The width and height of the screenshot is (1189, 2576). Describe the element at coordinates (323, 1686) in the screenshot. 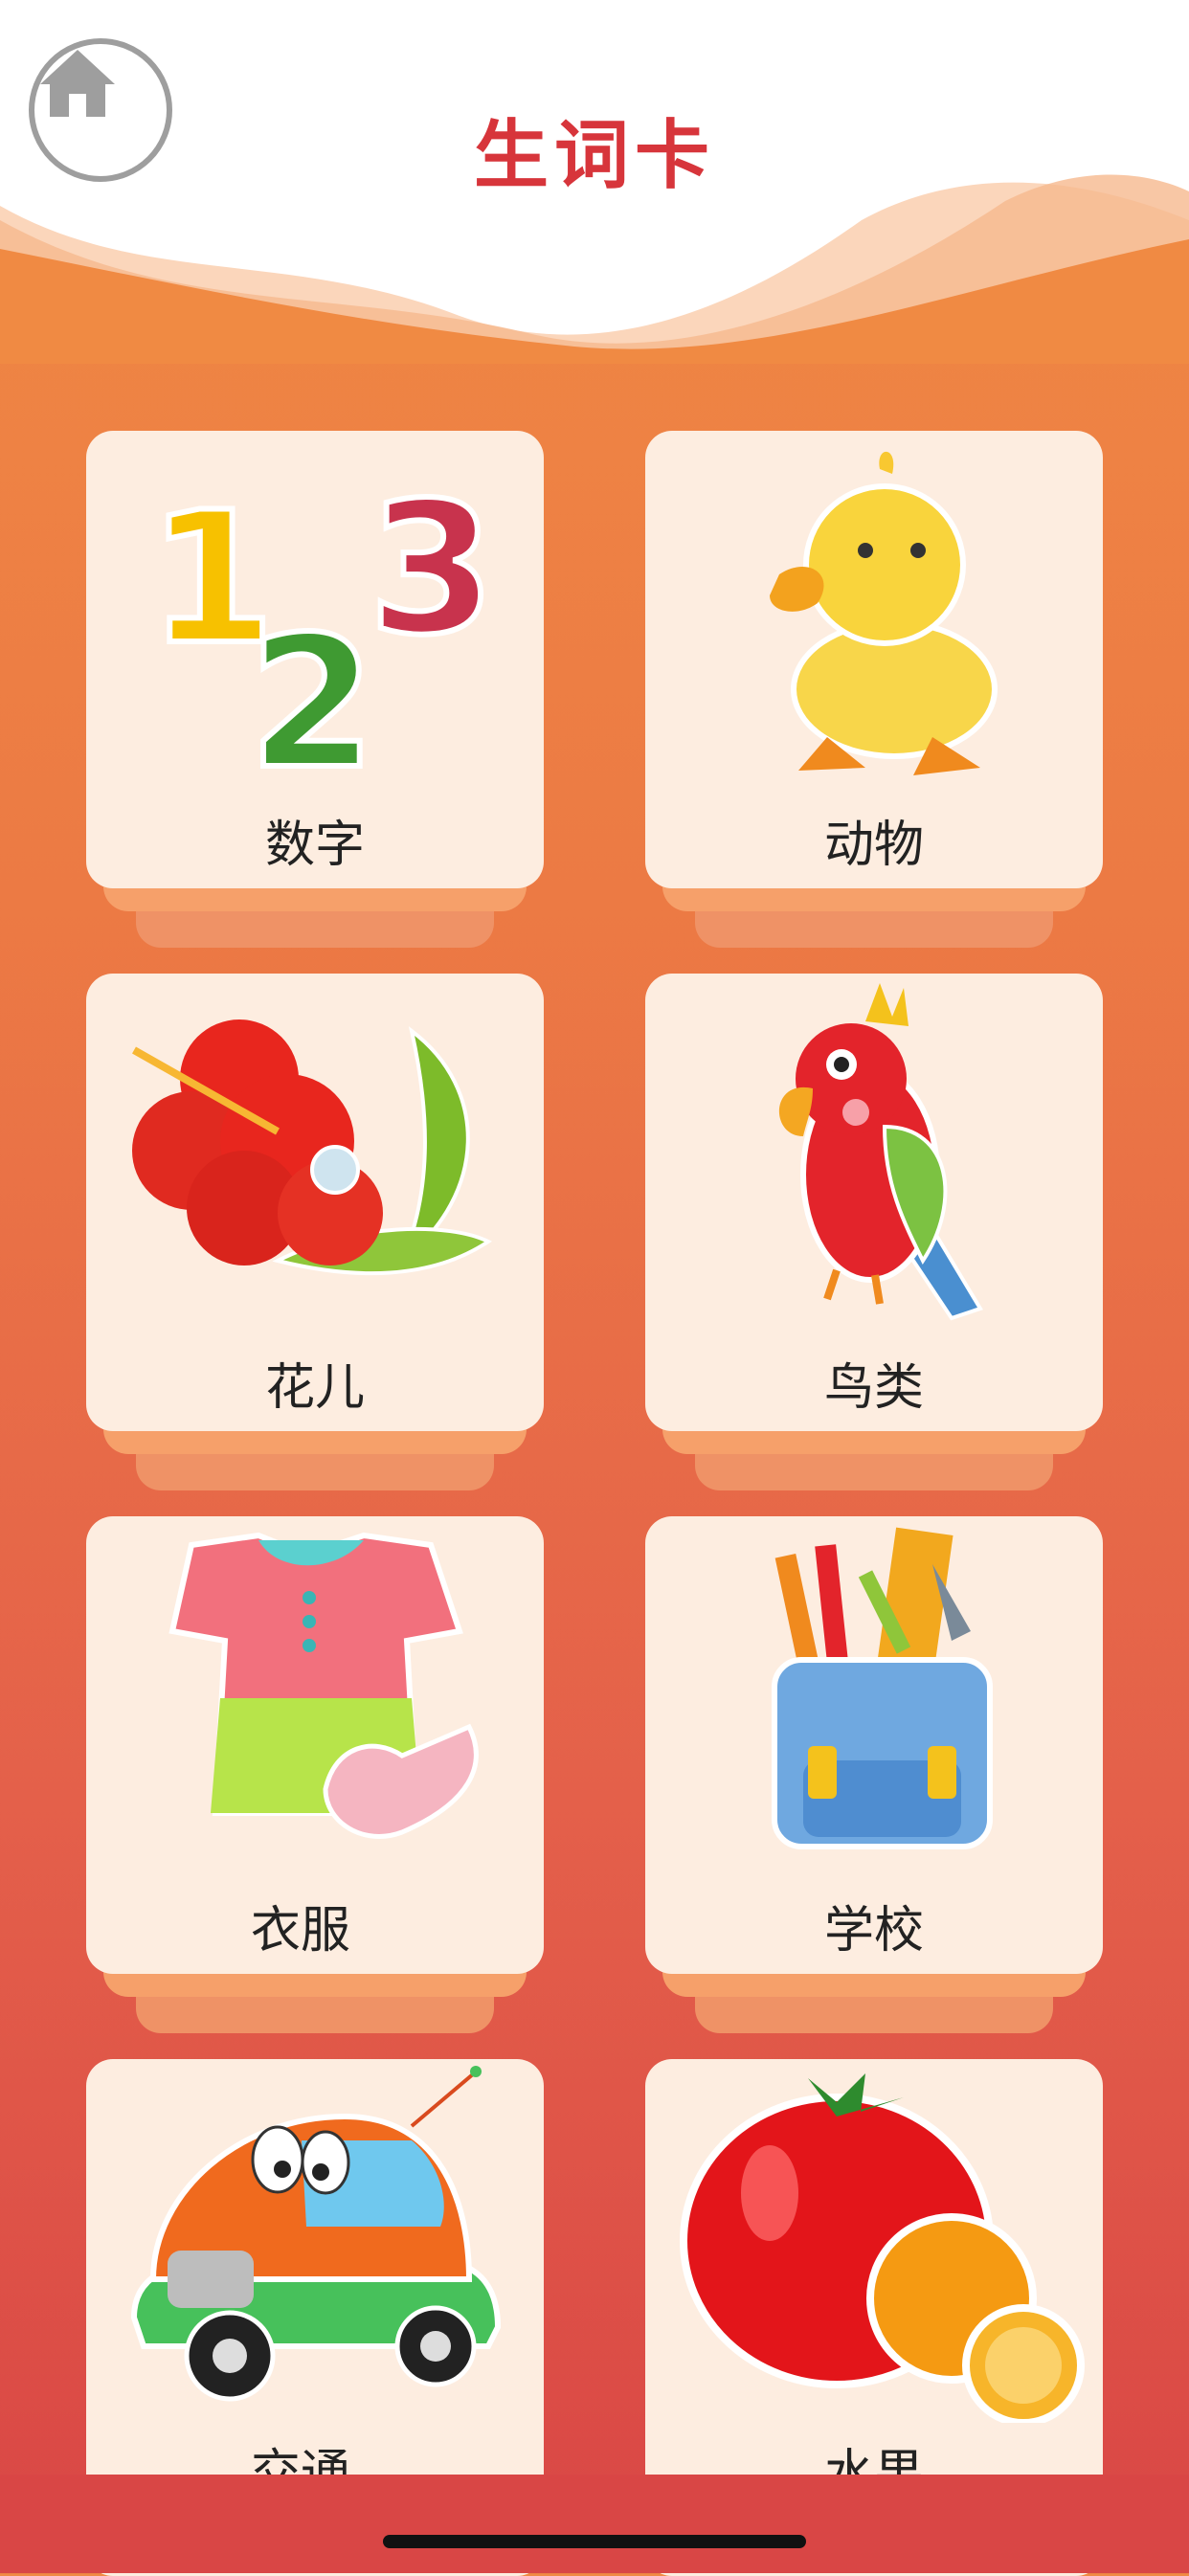

I see `dress-socks-icon` at that location.